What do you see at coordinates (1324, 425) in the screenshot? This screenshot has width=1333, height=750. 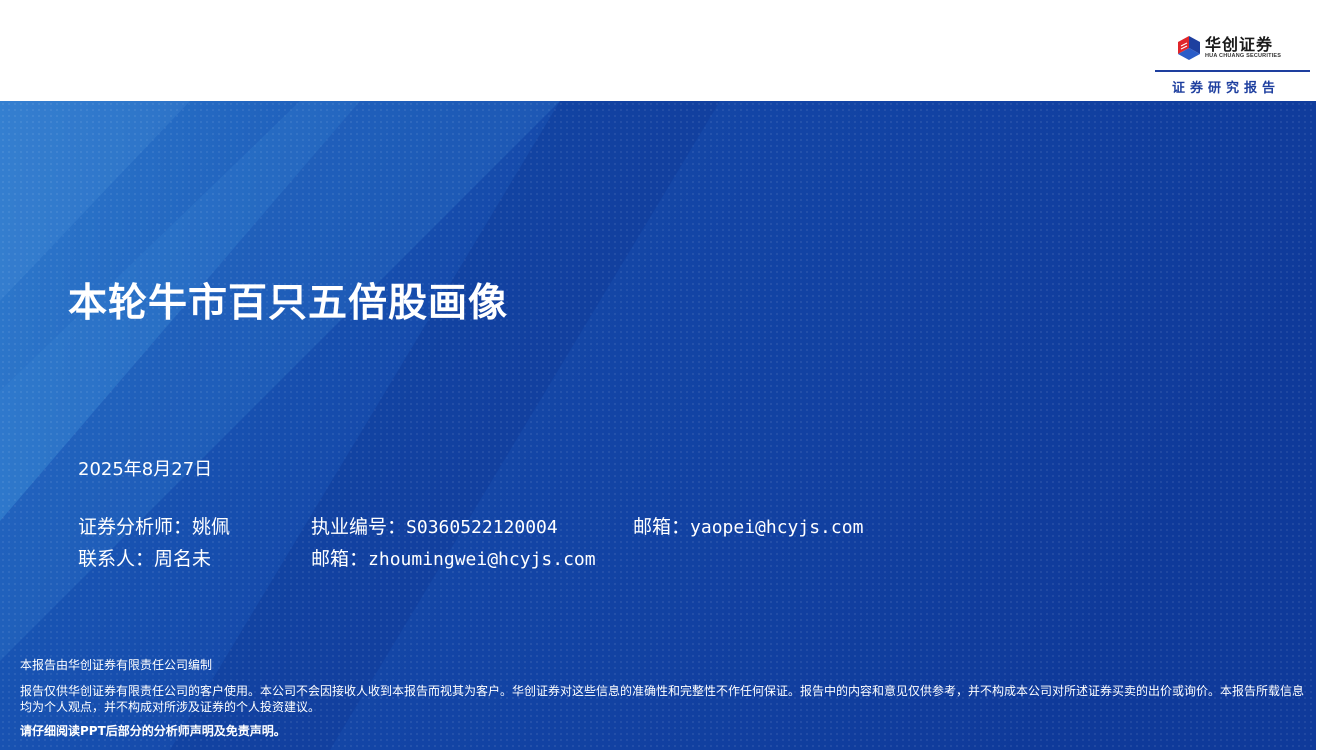 I see `right-margin` at bounding box center [1324, 425].